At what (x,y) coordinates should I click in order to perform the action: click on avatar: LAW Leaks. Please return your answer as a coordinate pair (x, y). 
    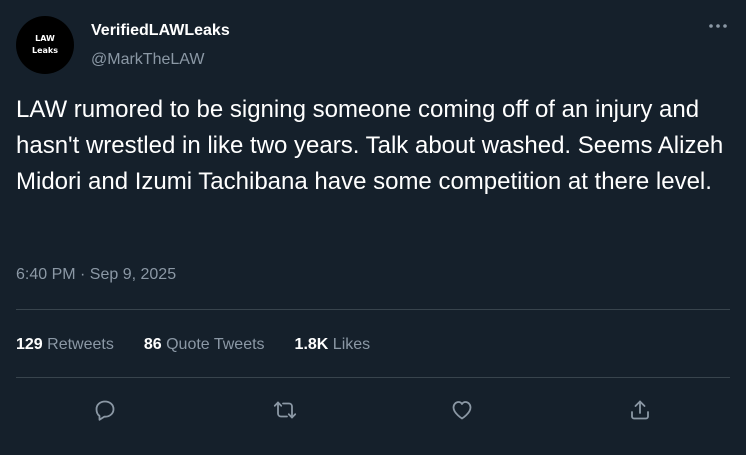
    Looking at the image, I should click on (45, 45).